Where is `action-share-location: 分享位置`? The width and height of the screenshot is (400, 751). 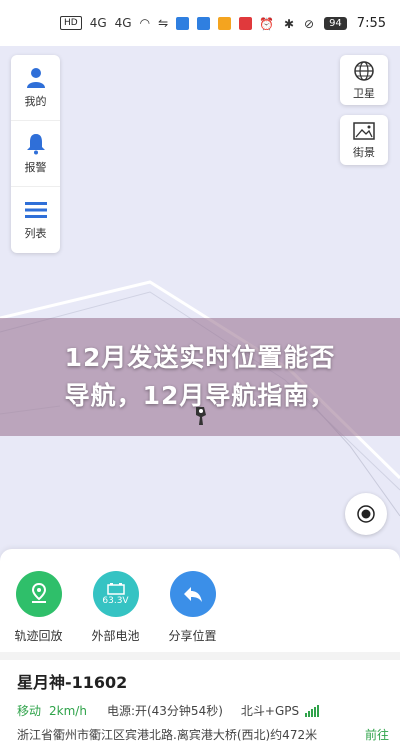
action-share-location: 分享位置 is located at coordinates (192, 607).